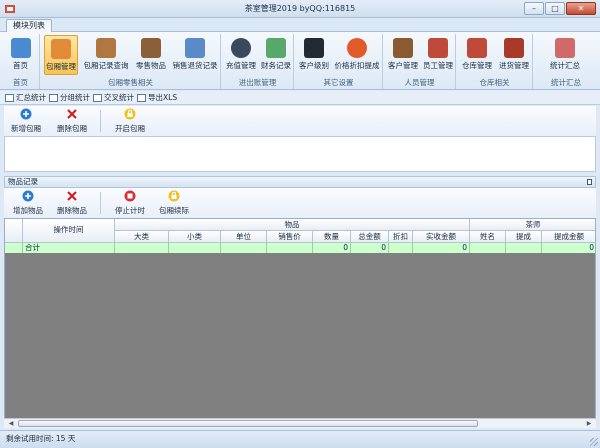  I want to click on ribbon-button-staff-manage: 员工管理, so click(438, 55).